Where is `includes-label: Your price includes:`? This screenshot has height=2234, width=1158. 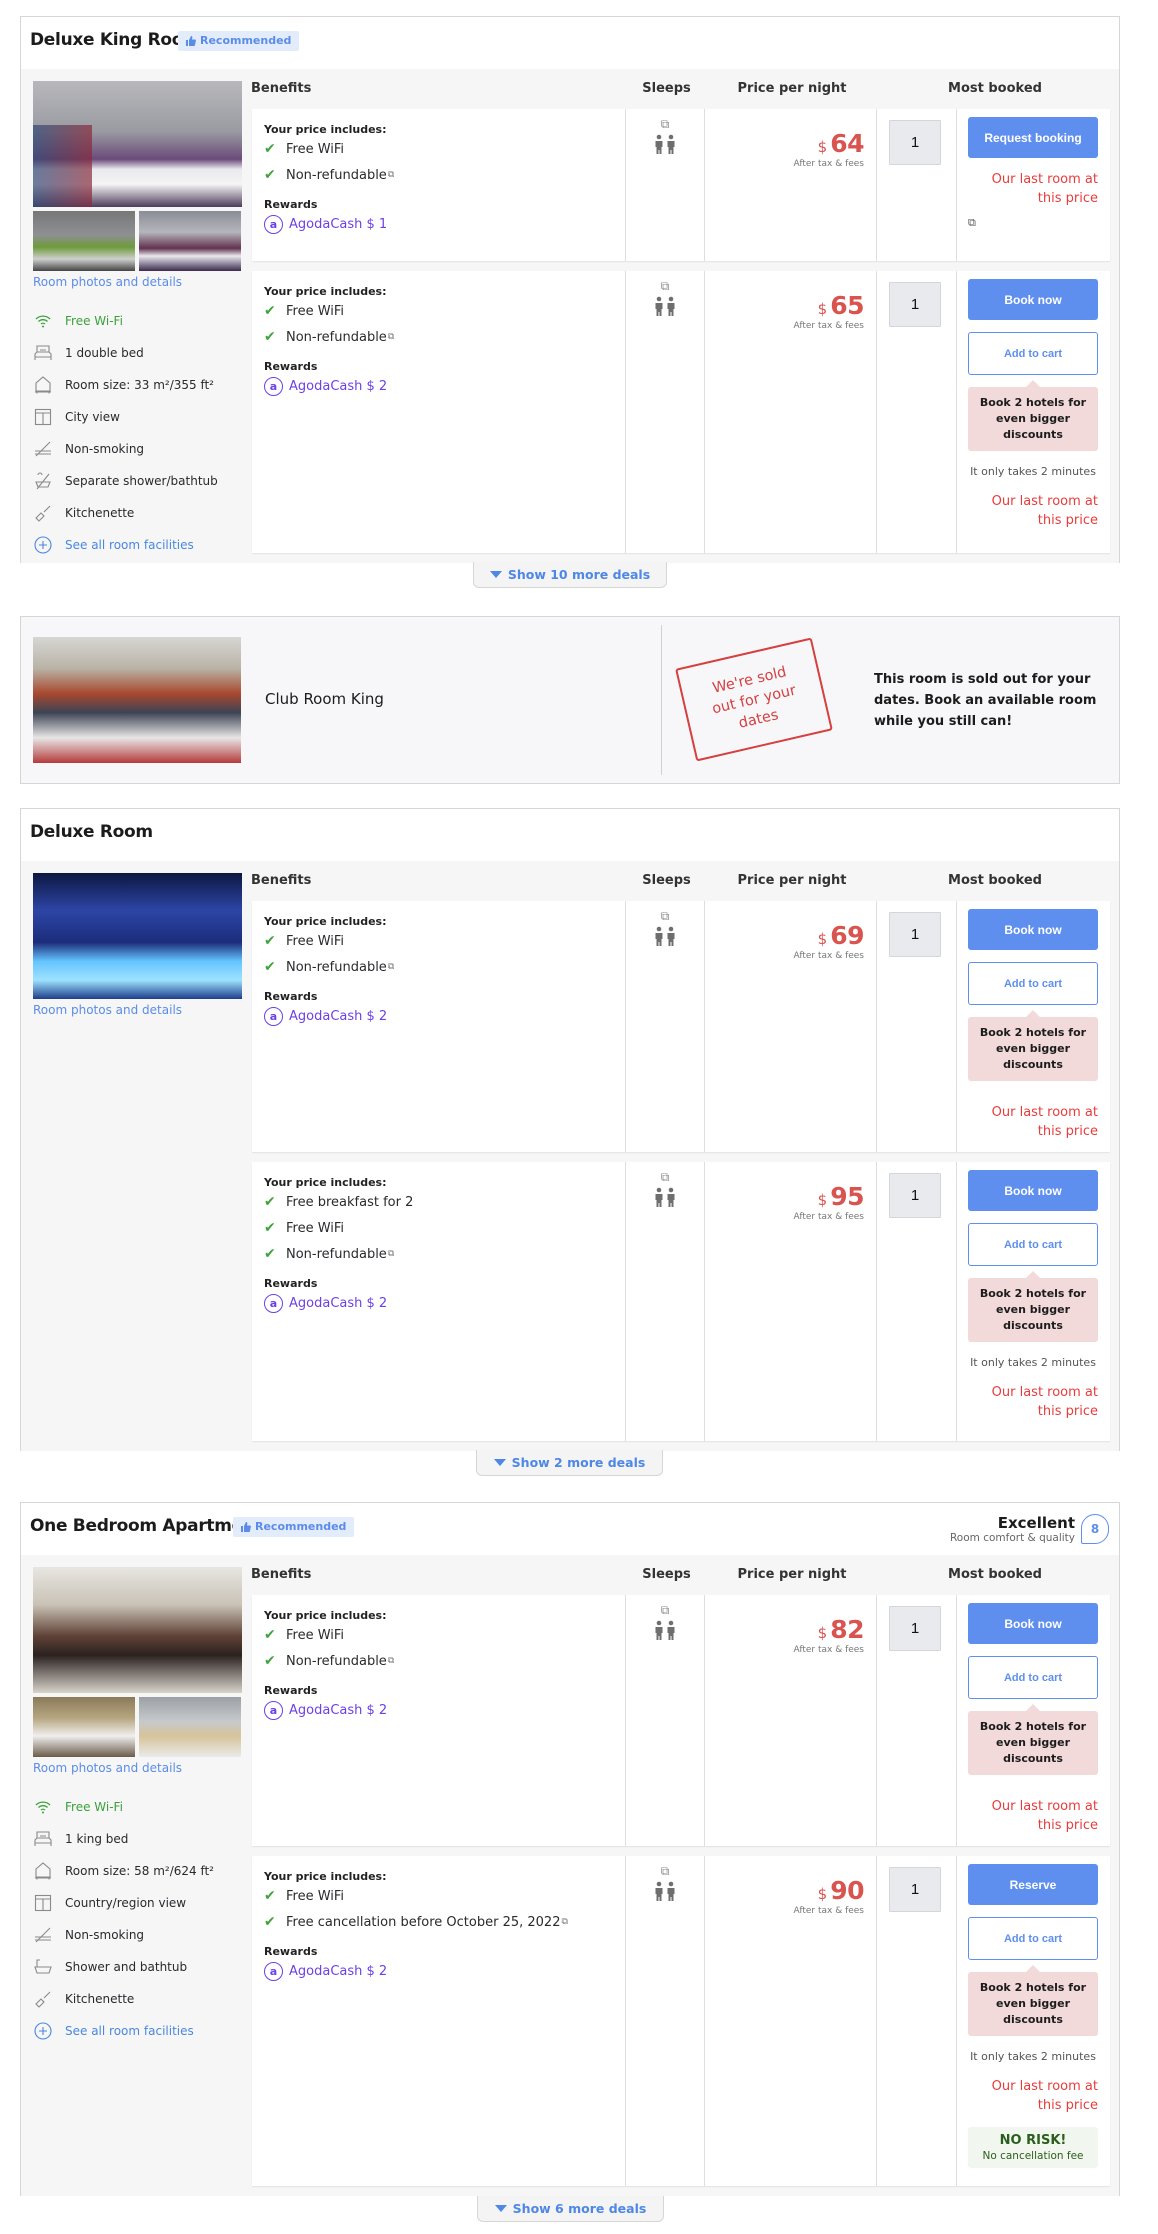
includes-label: Your price includes: is located at coordinates (325, 1615).